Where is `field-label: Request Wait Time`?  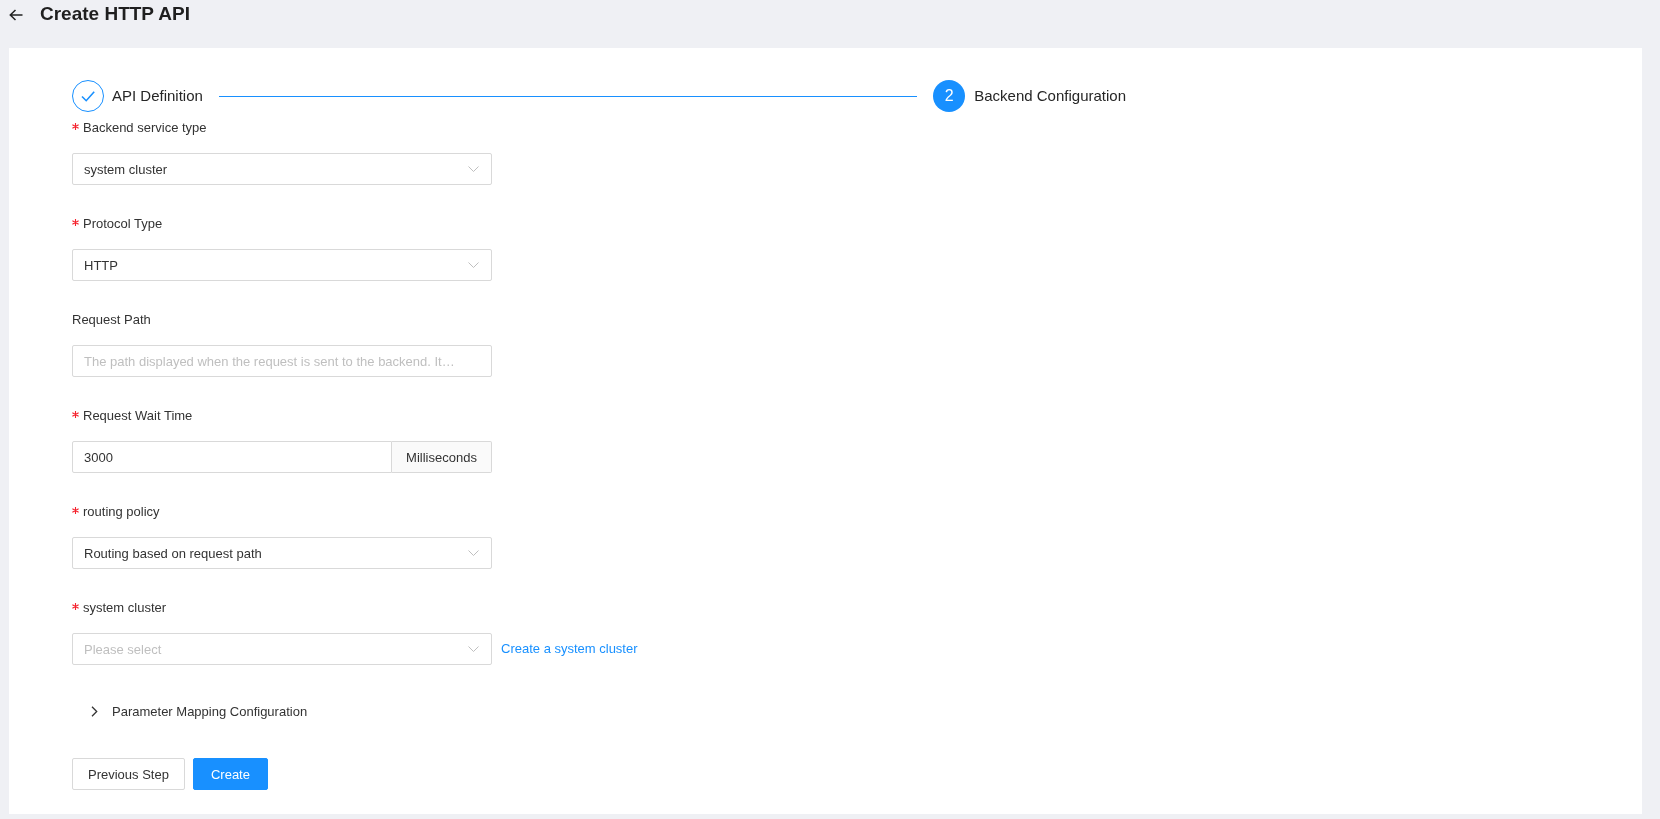 field-label: Request Wait Time is located at coordinates (138, 416).